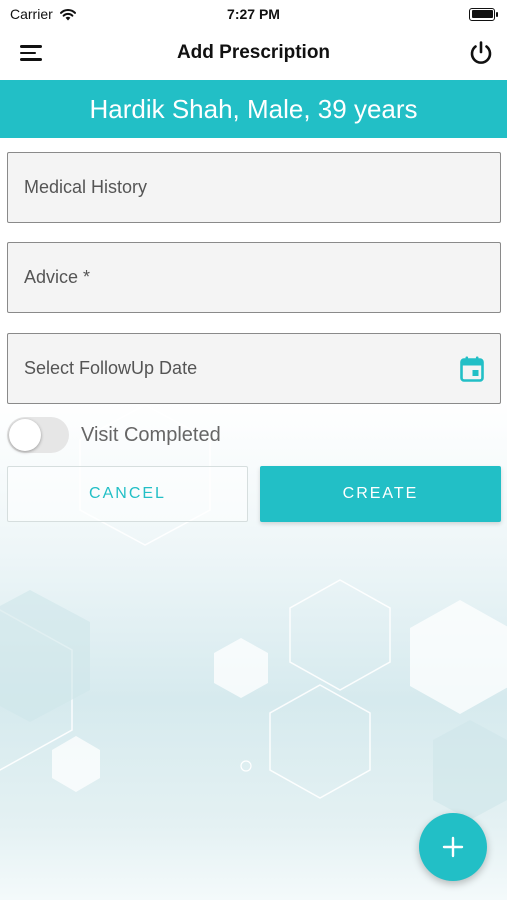  I want to click on medical-history-field, so click(254, 187).